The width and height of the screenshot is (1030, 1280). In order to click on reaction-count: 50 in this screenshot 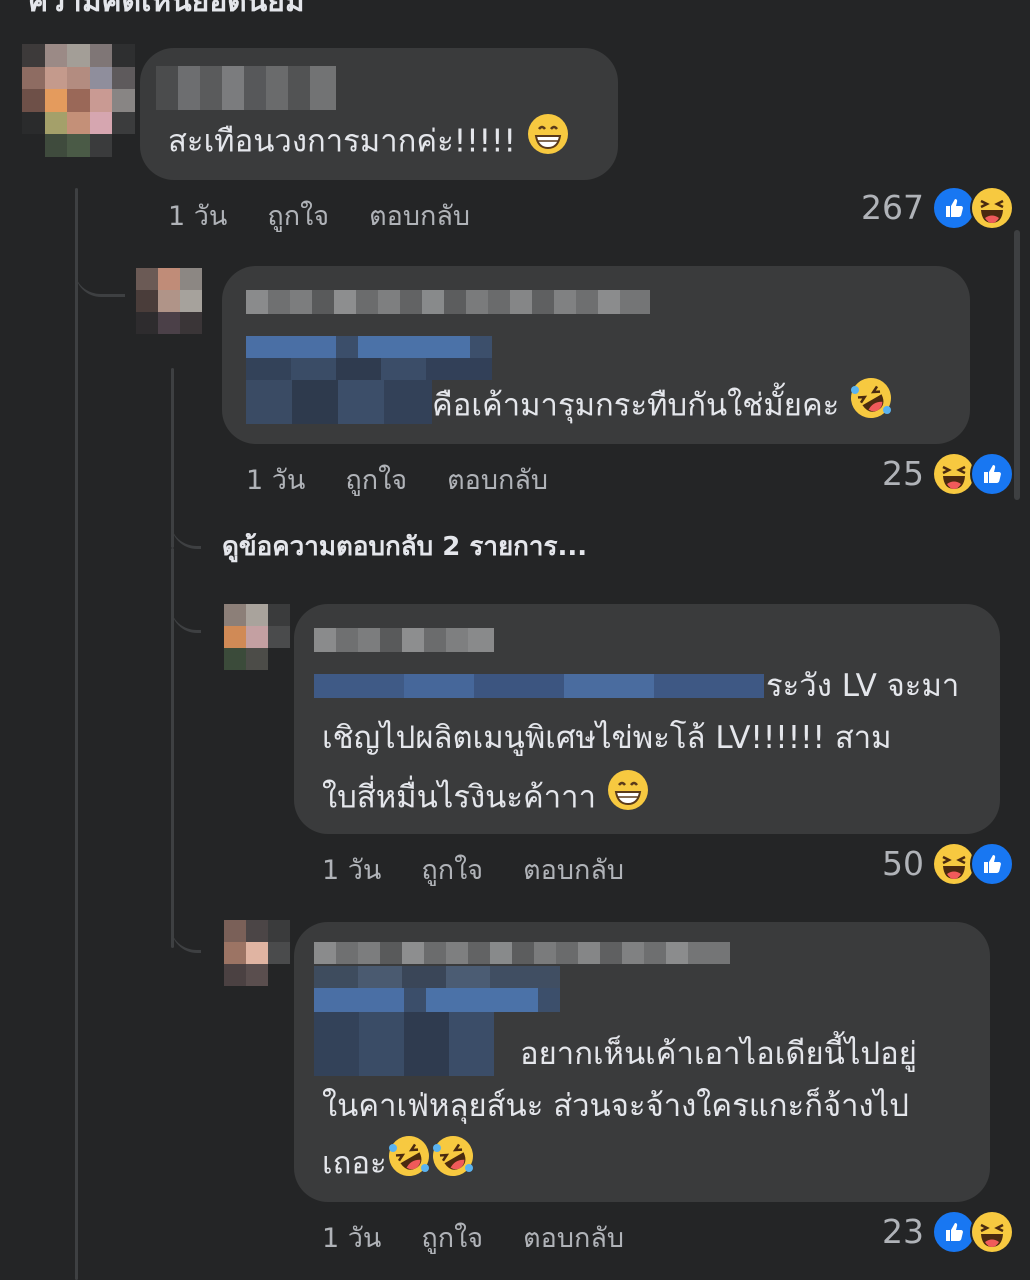, I will do `click(887, 863)`.